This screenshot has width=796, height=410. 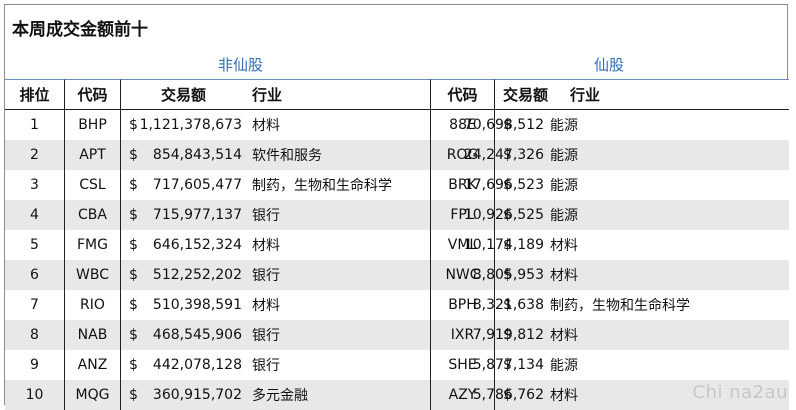 I want to click on cell-volume: $717,605,477, so click(x=183, y=185).